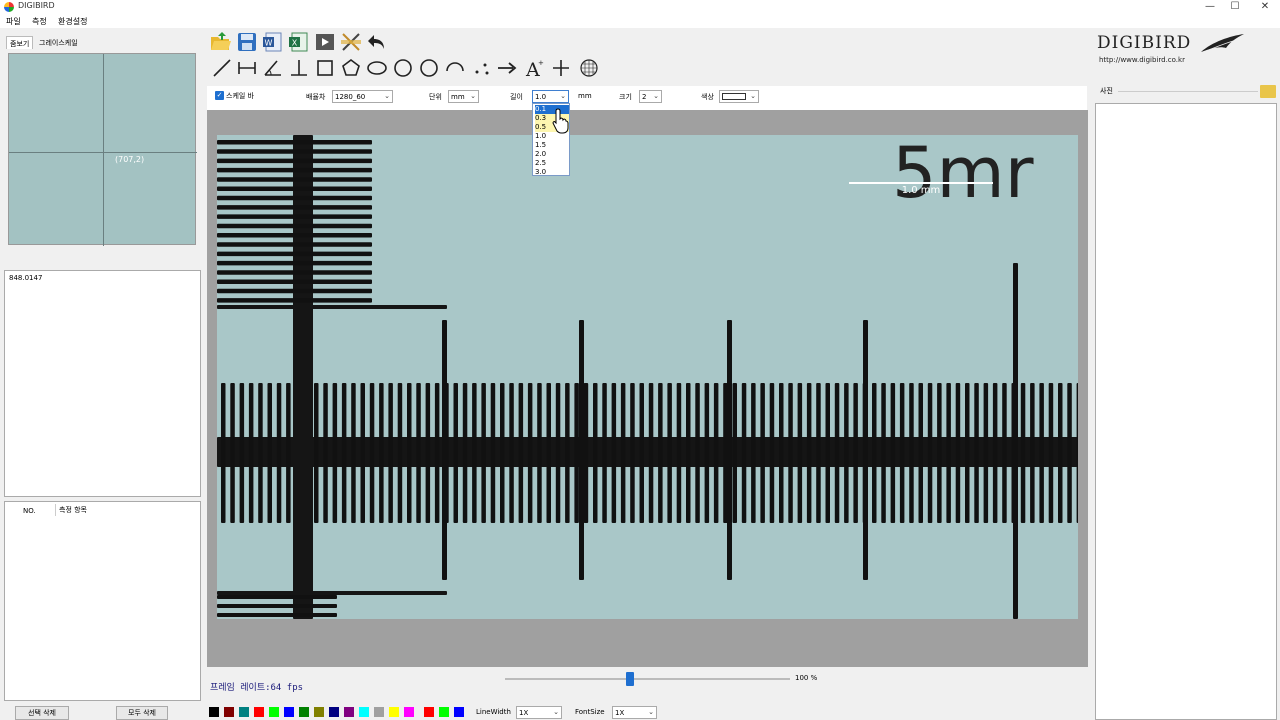  I want to click on magnification-select: 1280_60 ⌄, so click(362, 96).